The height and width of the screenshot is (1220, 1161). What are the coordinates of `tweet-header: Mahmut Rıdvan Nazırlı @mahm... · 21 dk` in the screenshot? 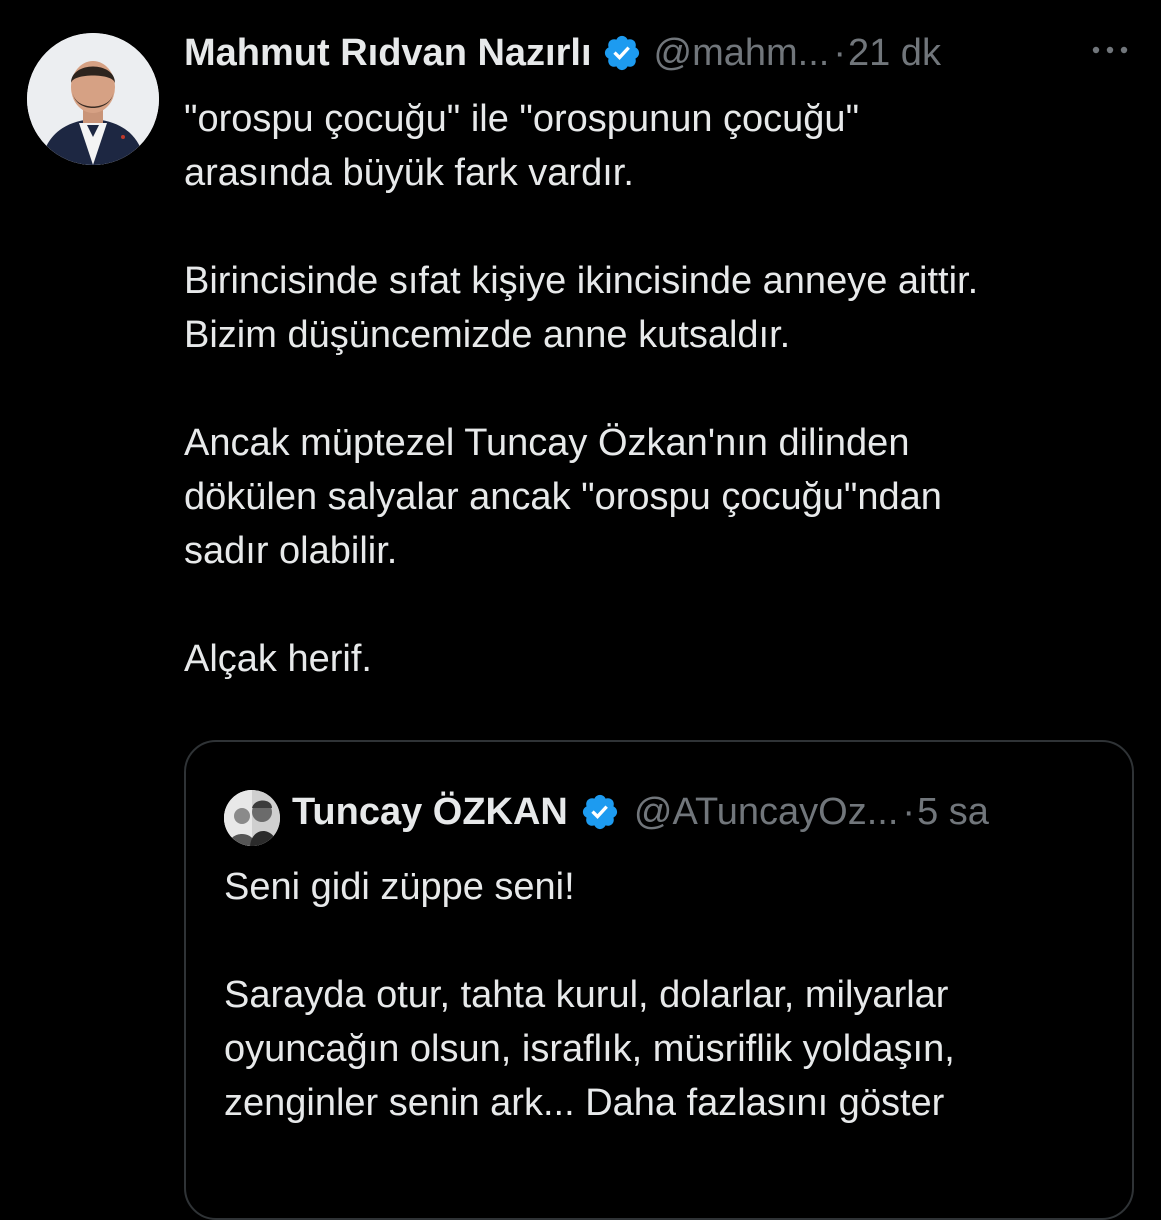 It's located at (562, 53).